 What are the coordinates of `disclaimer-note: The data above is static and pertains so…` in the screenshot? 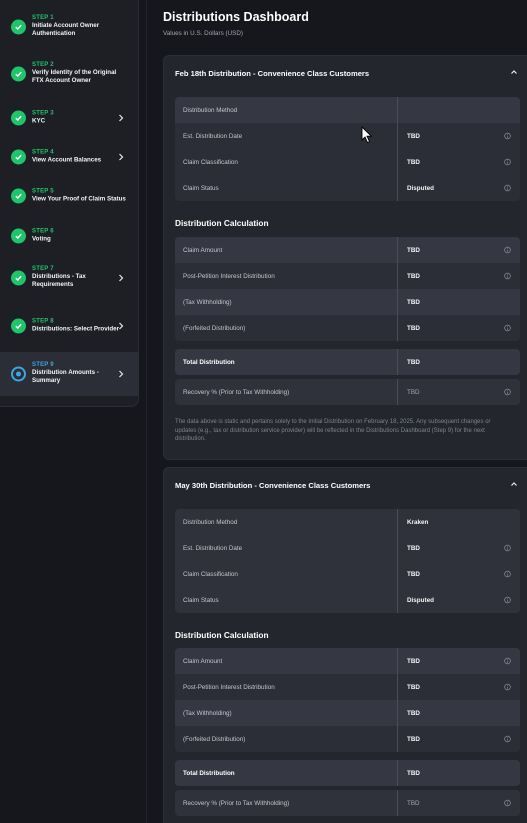 It's located at (333, 431).